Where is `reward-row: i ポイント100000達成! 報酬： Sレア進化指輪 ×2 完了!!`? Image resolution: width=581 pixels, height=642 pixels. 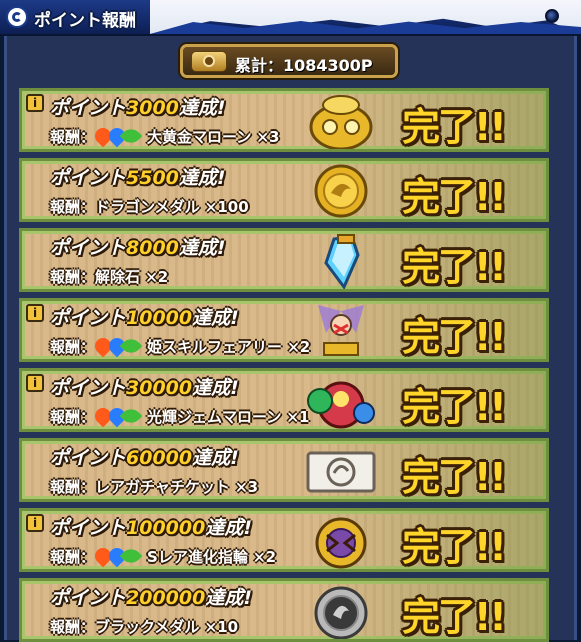
reward-row: i ポイント100000達成! 報酬： Sレア進化指輪 ×2 完了!! is located at coordinates (284, 540).